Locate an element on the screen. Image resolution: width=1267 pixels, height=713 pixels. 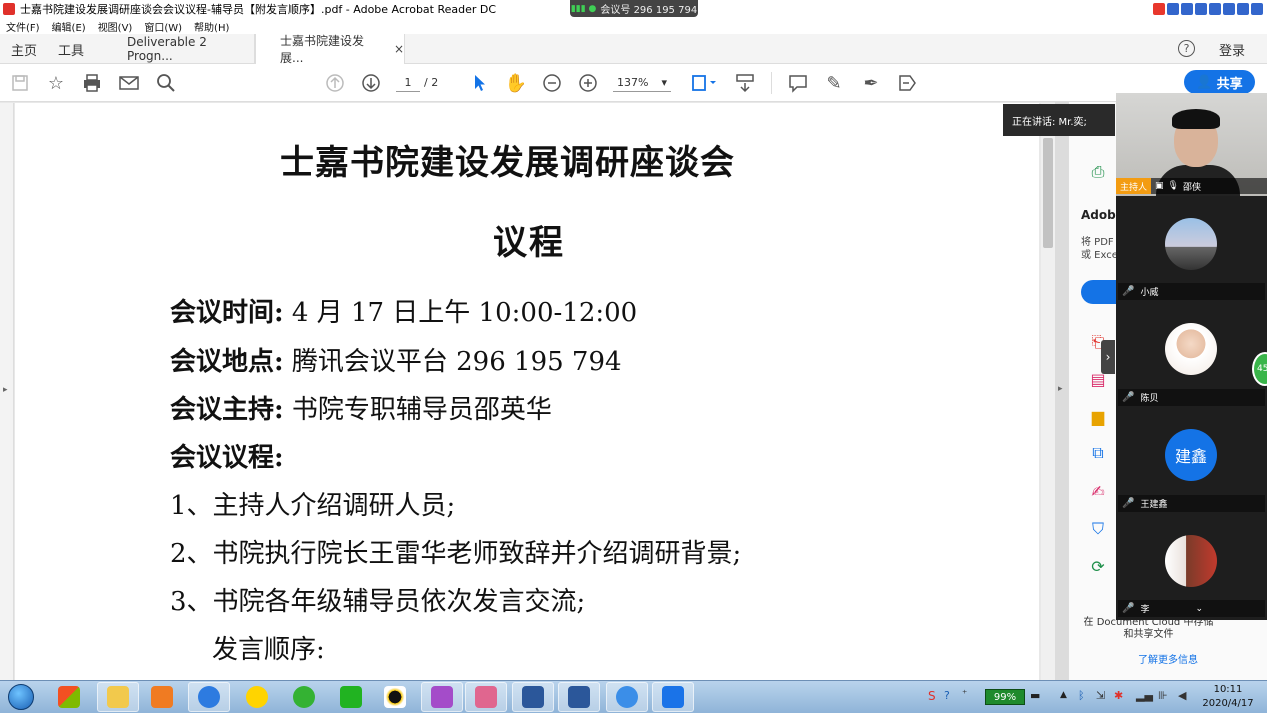
menu-help: 帮助(H) is located at coordinates (211, 26).